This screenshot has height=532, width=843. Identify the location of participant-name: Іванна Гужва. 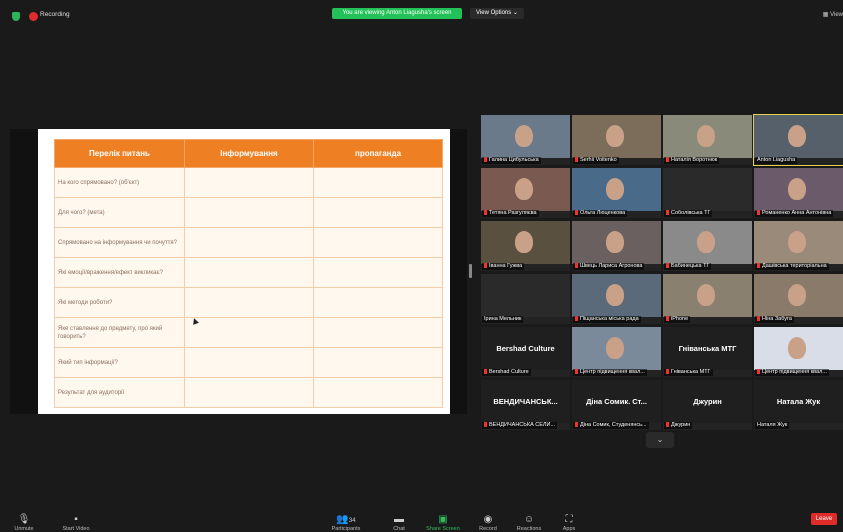
(506, 266).